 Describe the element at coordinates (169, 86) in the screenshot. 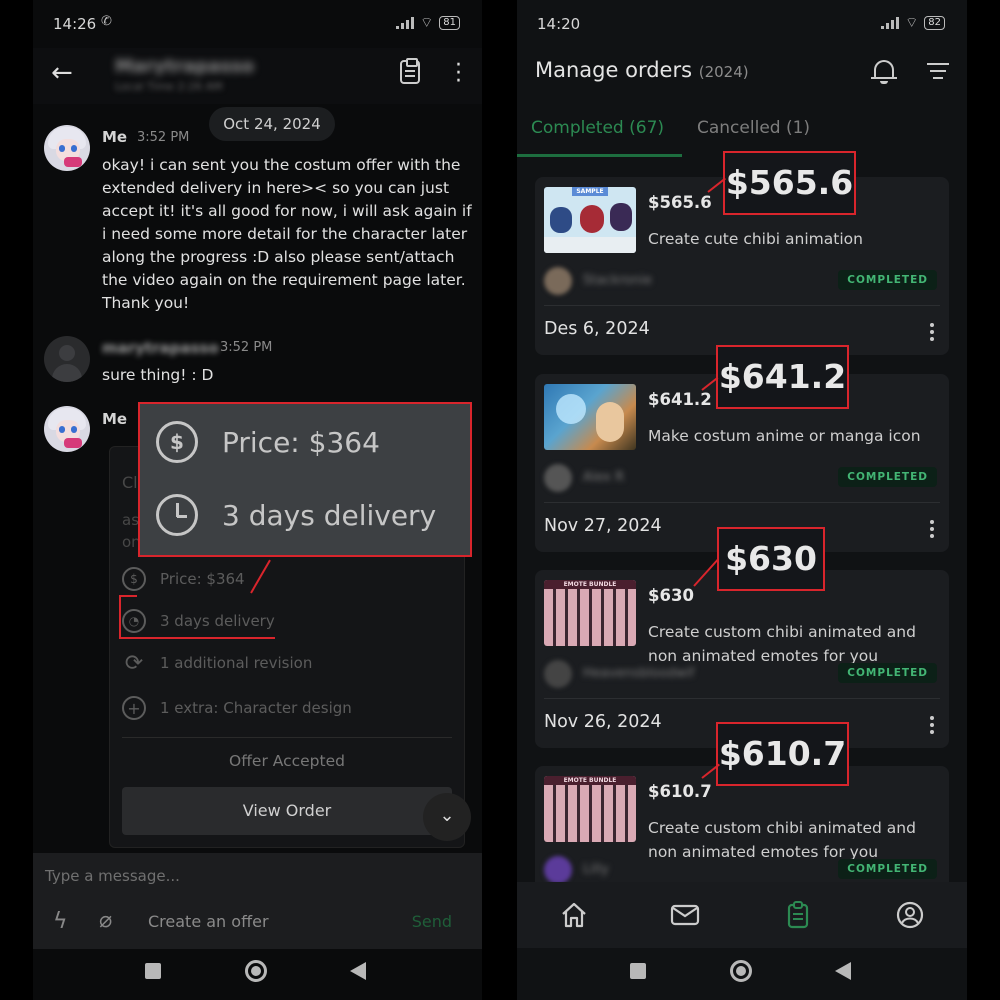

I see `contact-local-time: Local Time 2:26 AM` at that location.